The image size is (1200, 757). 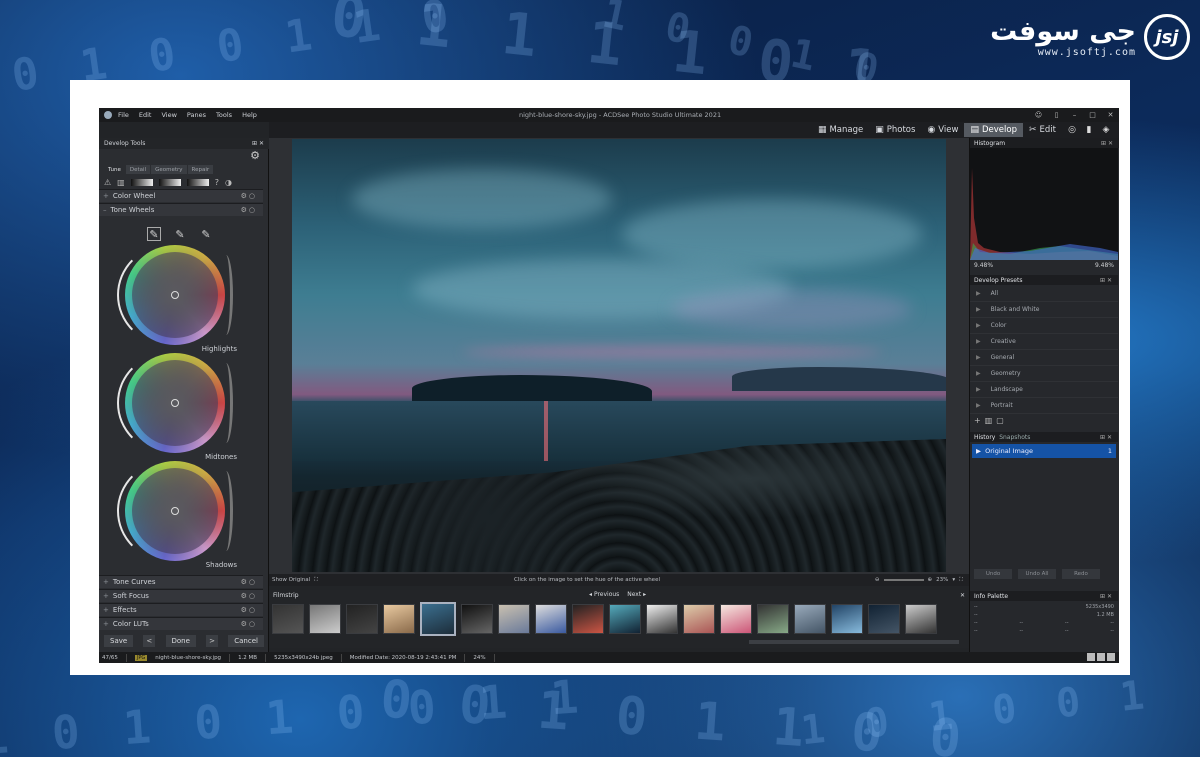 What do you see at coordinates (255, 155) in the screenshot?
I see `settings-gear-icon: ⚙` at bounding box center [255, 155].